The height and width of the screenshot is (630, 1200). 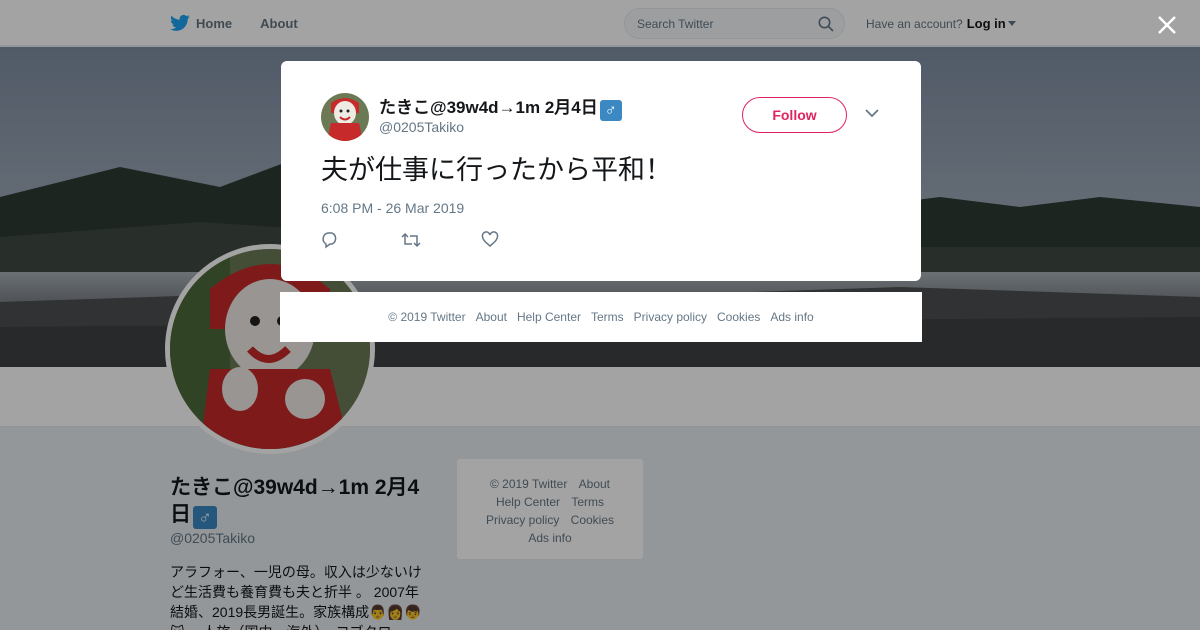 What do you see at coordinates (549, 317) in the screenshot?
I see `footer-help-center: Help Center` at bounding box center [549, 317].